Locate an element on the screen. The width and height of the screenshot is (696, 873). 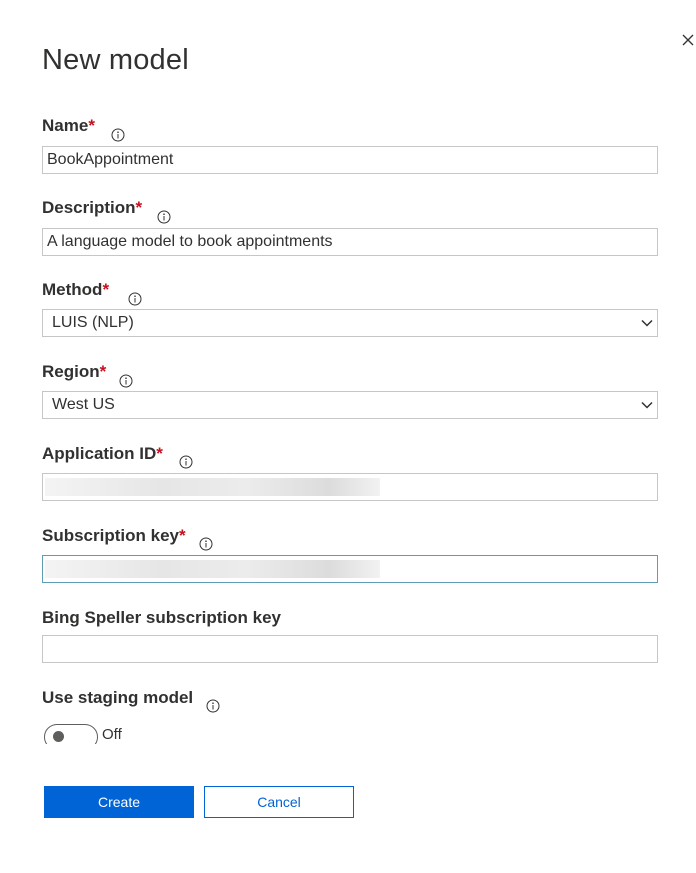
close-icon is located at coordinates (688, 40).